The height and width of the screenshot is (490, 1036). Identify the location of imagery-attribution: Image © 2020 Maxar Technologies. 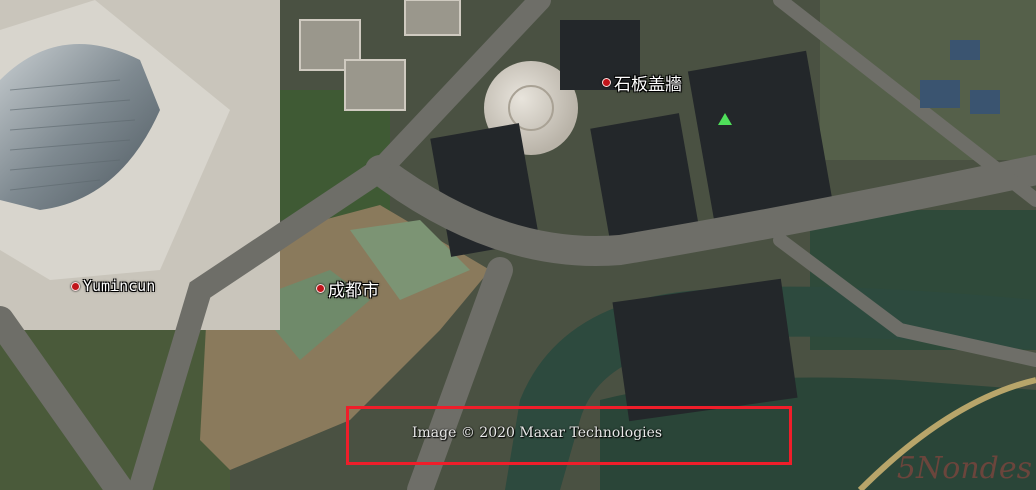
(537, 433).